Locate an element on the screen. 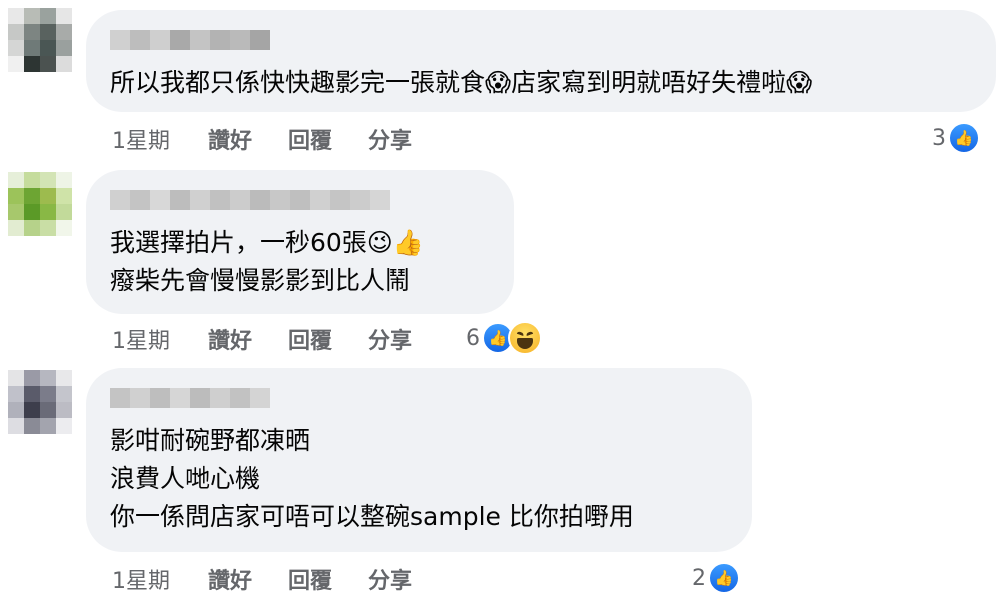 The height and width of the screenshot is (606, 1000). haha-icon is located at coordinates (525, 338).